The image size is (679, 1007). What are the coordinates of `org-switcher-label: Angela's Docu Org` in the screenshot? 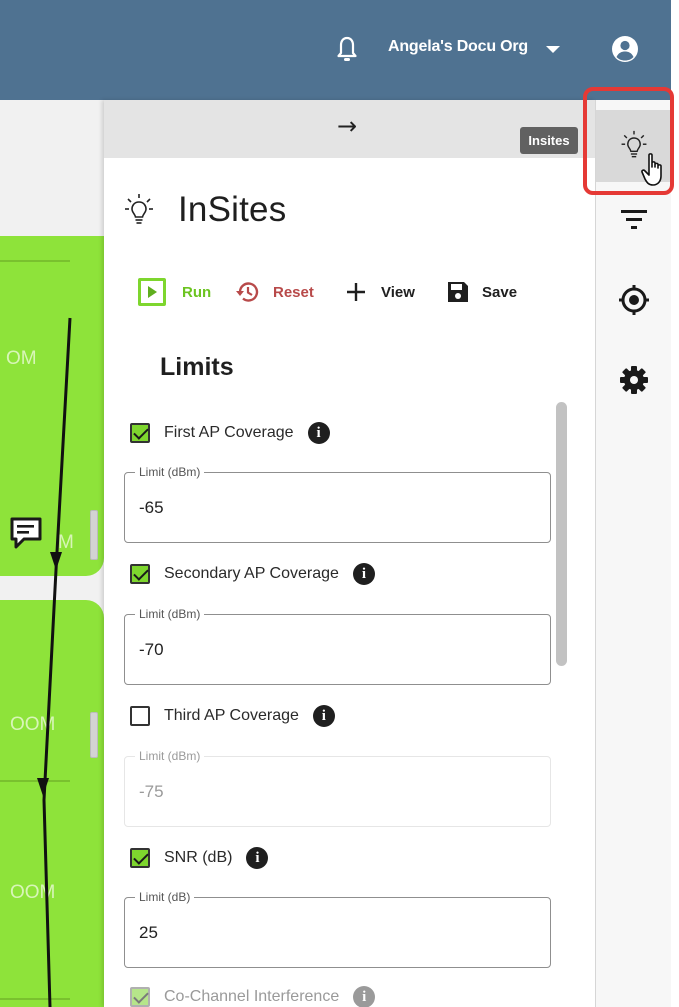 It's located at (458, 47).